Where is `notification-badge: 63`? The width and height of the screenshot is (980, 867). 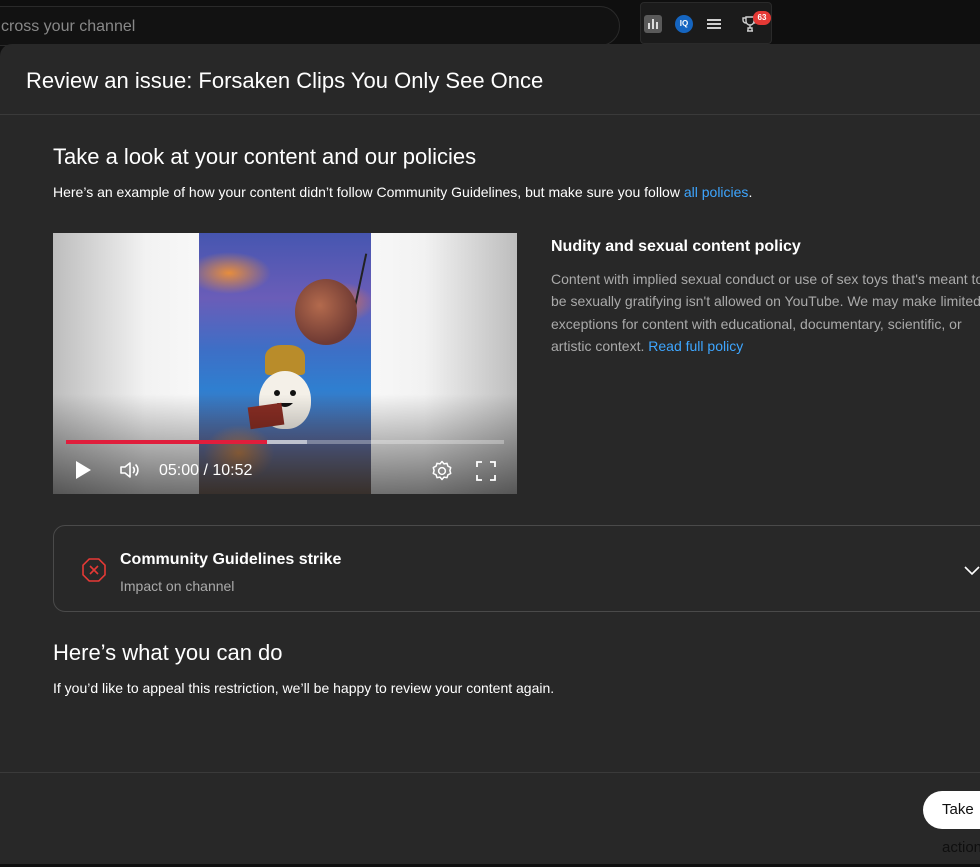 notification-badge: 63 is located at coordinates (762, 18).